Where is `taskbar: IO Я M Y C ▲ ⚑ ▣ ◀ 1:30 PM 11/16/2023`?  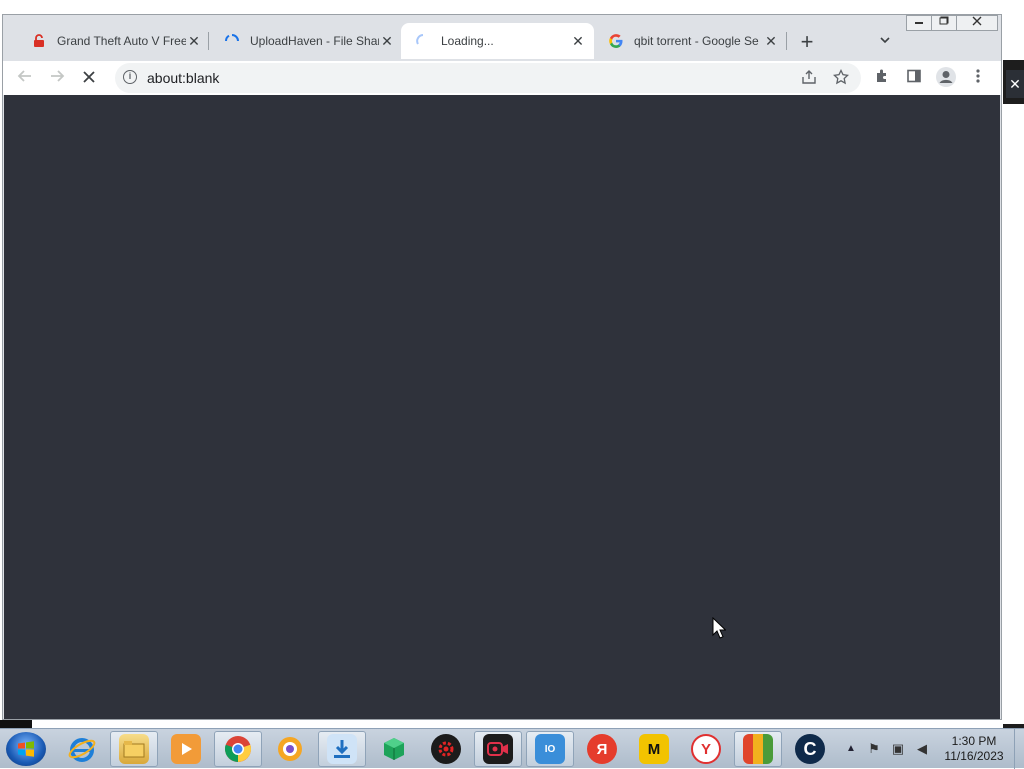 taskbar: IO Я M Y C ▲ ⚑ ▣ ◀ 1:30 PM 11/16/2023 is located at coordinates (512, 748).